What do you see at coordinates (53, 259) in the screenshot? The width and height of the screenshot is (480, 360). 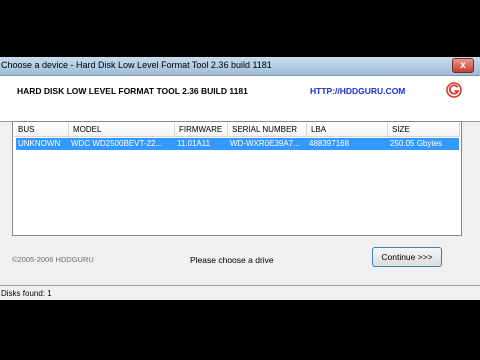 I see `copyright-text: ©2005-2006 HDDGURU` at bounding box center [53, 259].